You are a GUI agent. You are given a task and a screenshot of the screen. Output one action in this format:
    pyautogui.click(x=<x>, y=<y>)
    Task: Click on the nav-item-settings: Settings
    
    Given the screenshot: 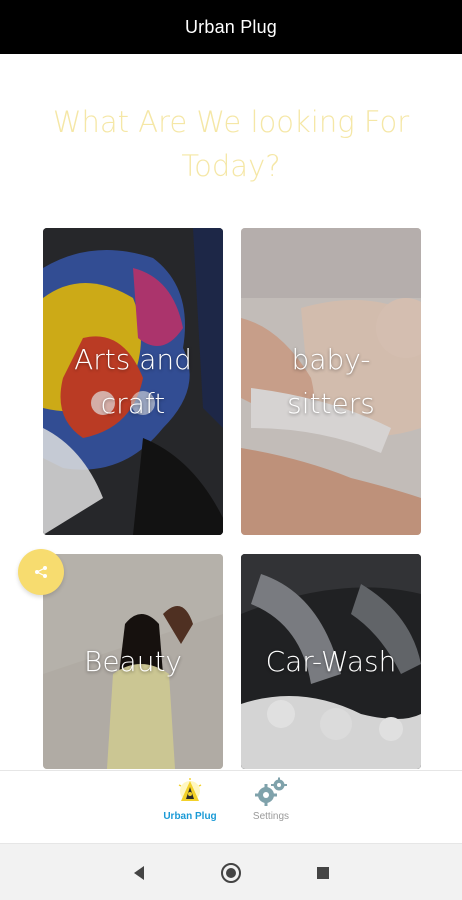 What is the action you would take?
    pyautogui.click(x=271, y=808)
    